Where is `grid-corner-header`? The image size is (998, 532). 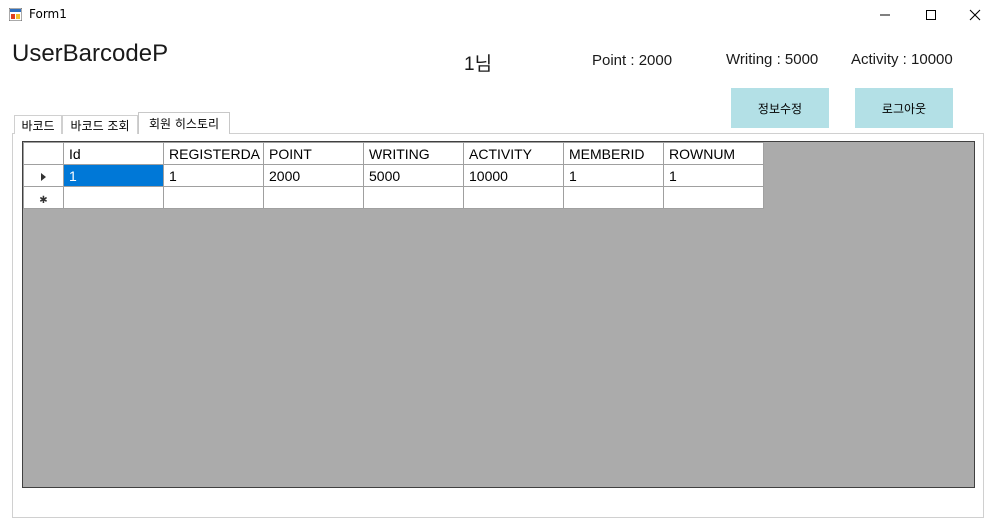 grid-corner-header is located at coordinates (43, 153).